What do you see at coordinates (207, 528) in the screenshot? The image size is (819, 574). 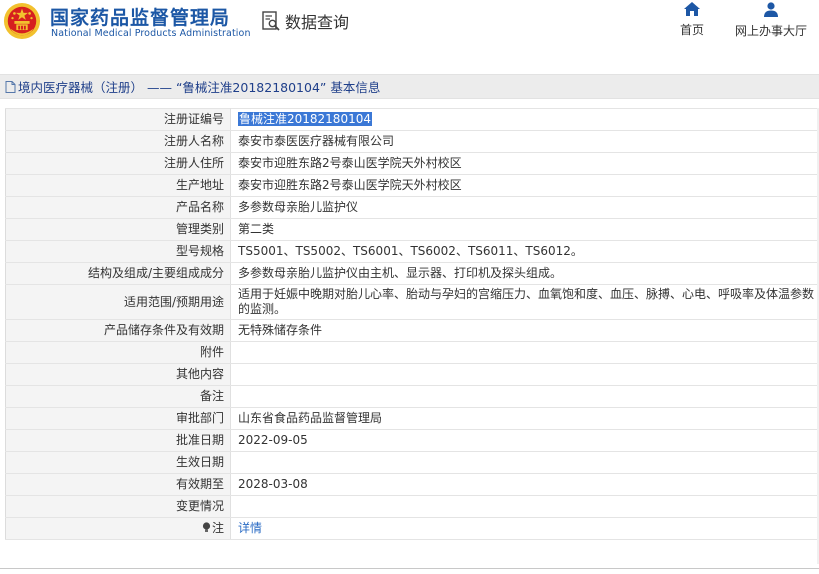 I see `bulb-icon` at bounding box center [207, 528].